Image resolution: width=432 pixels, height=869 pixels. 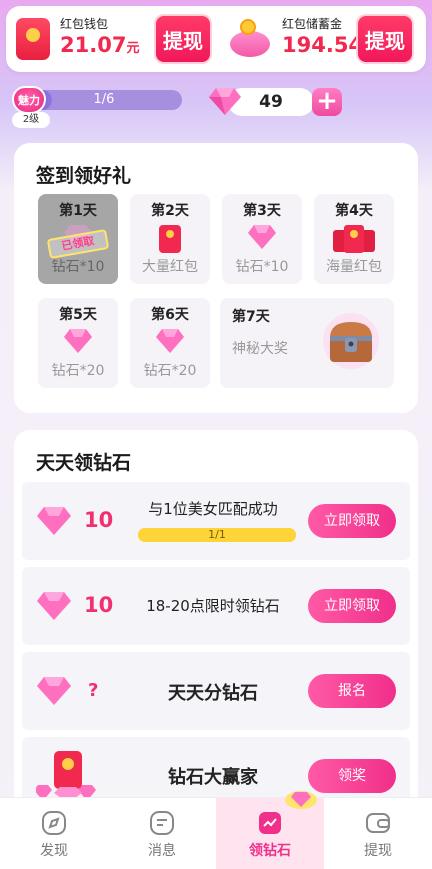 I want to click on signin-day-1: 第1天 已领取 钻石*10, so click(x=78, y=239).